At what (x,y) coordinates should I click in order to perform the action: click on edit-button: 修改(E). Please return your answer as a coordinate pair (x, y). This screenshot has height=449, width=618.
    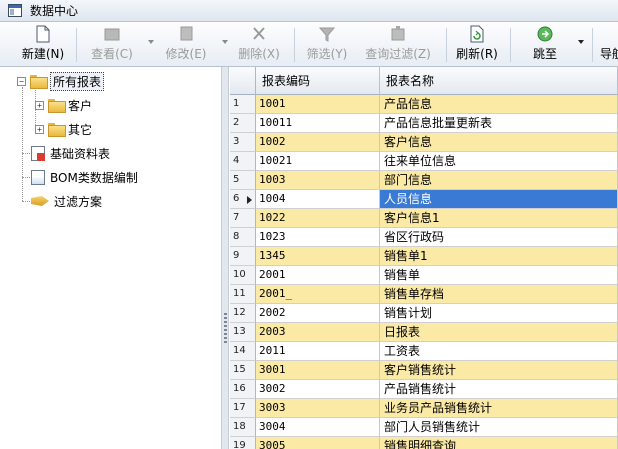
    Looking at the image, I should click on (186, 45).